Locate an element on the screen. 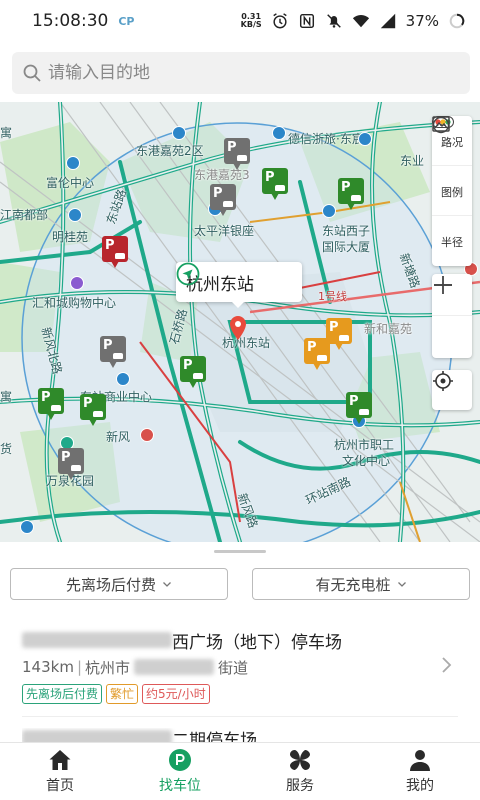  app-badge: CP is located at coordinates (126, 21).